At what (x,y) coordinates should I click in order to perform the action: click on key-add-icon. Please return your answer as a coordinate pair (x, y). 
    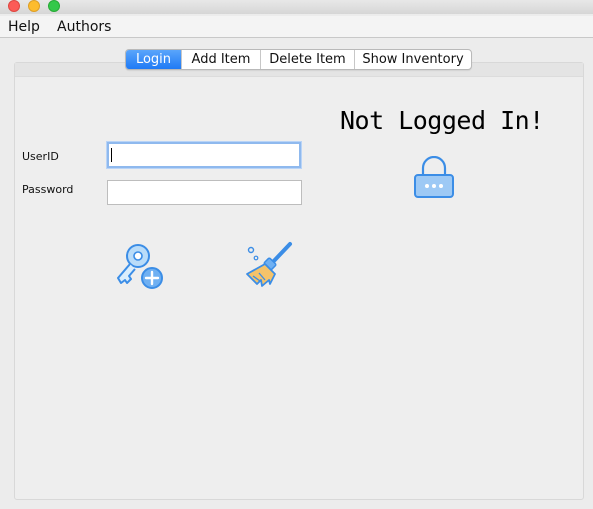
    Looking at the image, I should click on (140, 266).